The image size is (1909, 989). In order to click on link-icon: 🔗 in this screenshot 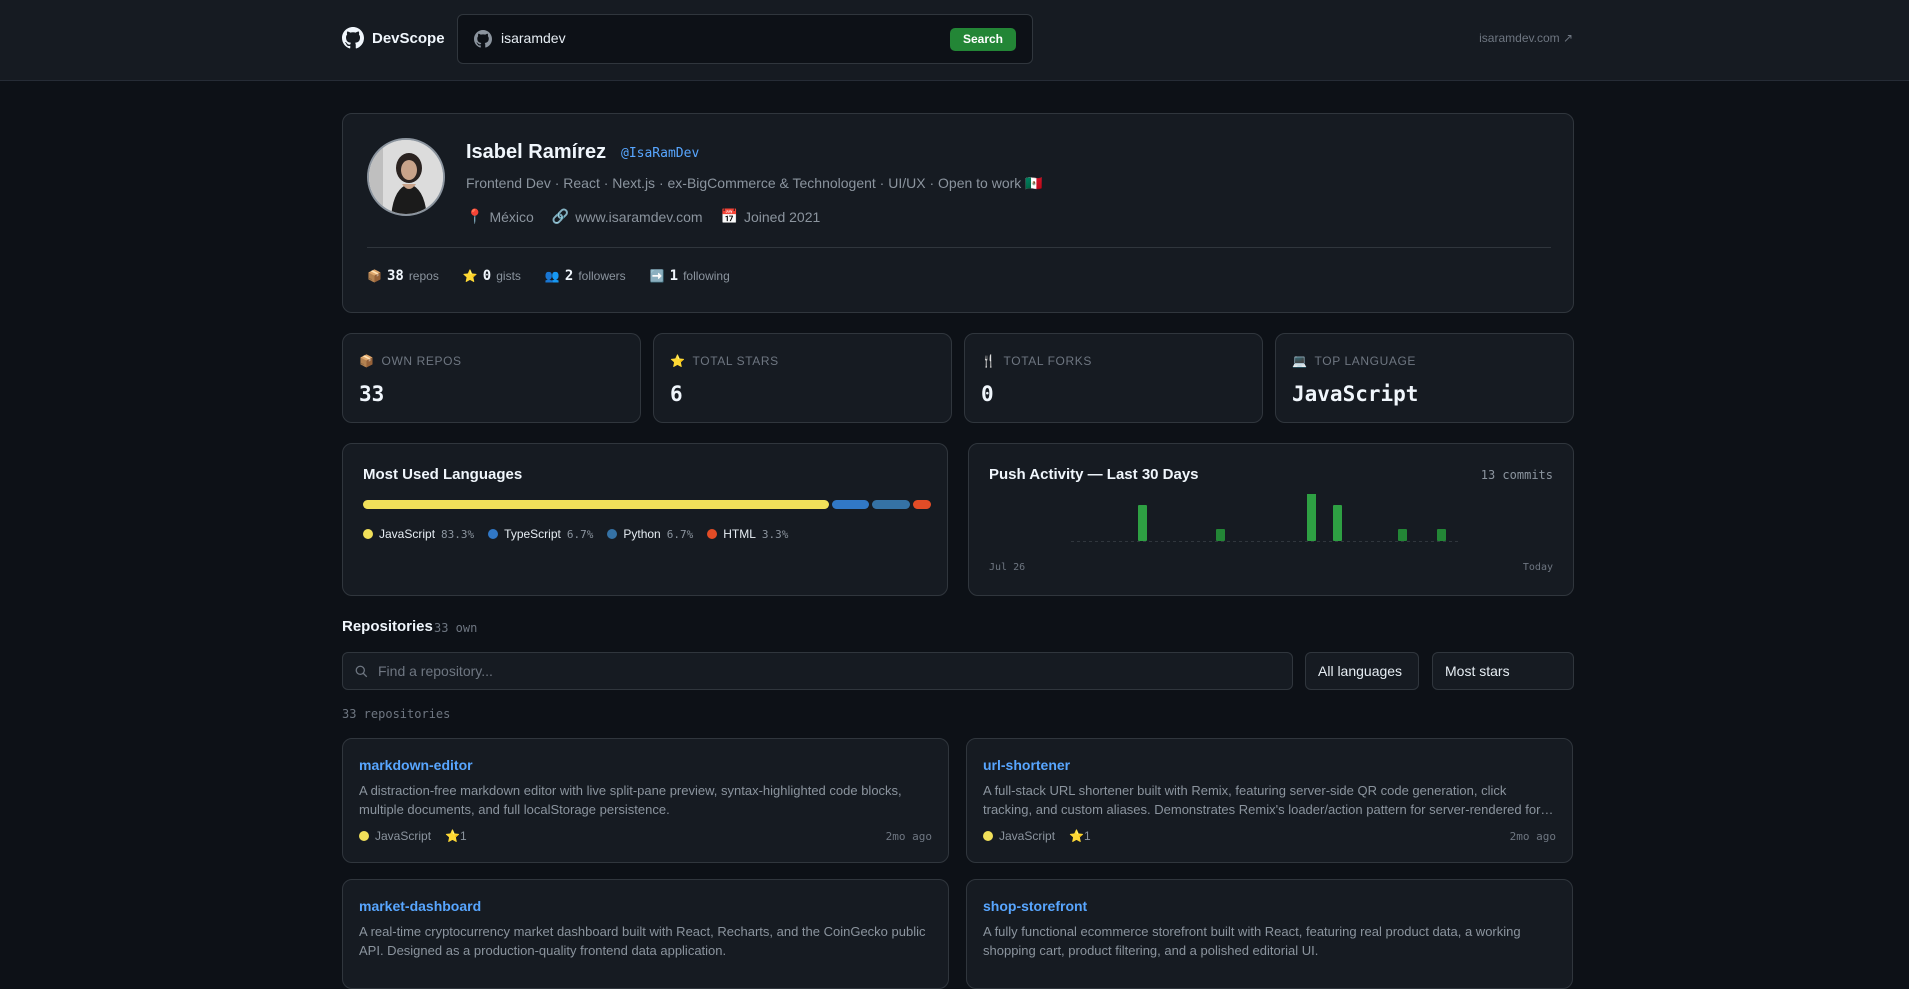, I will do `click(560, 216)`.